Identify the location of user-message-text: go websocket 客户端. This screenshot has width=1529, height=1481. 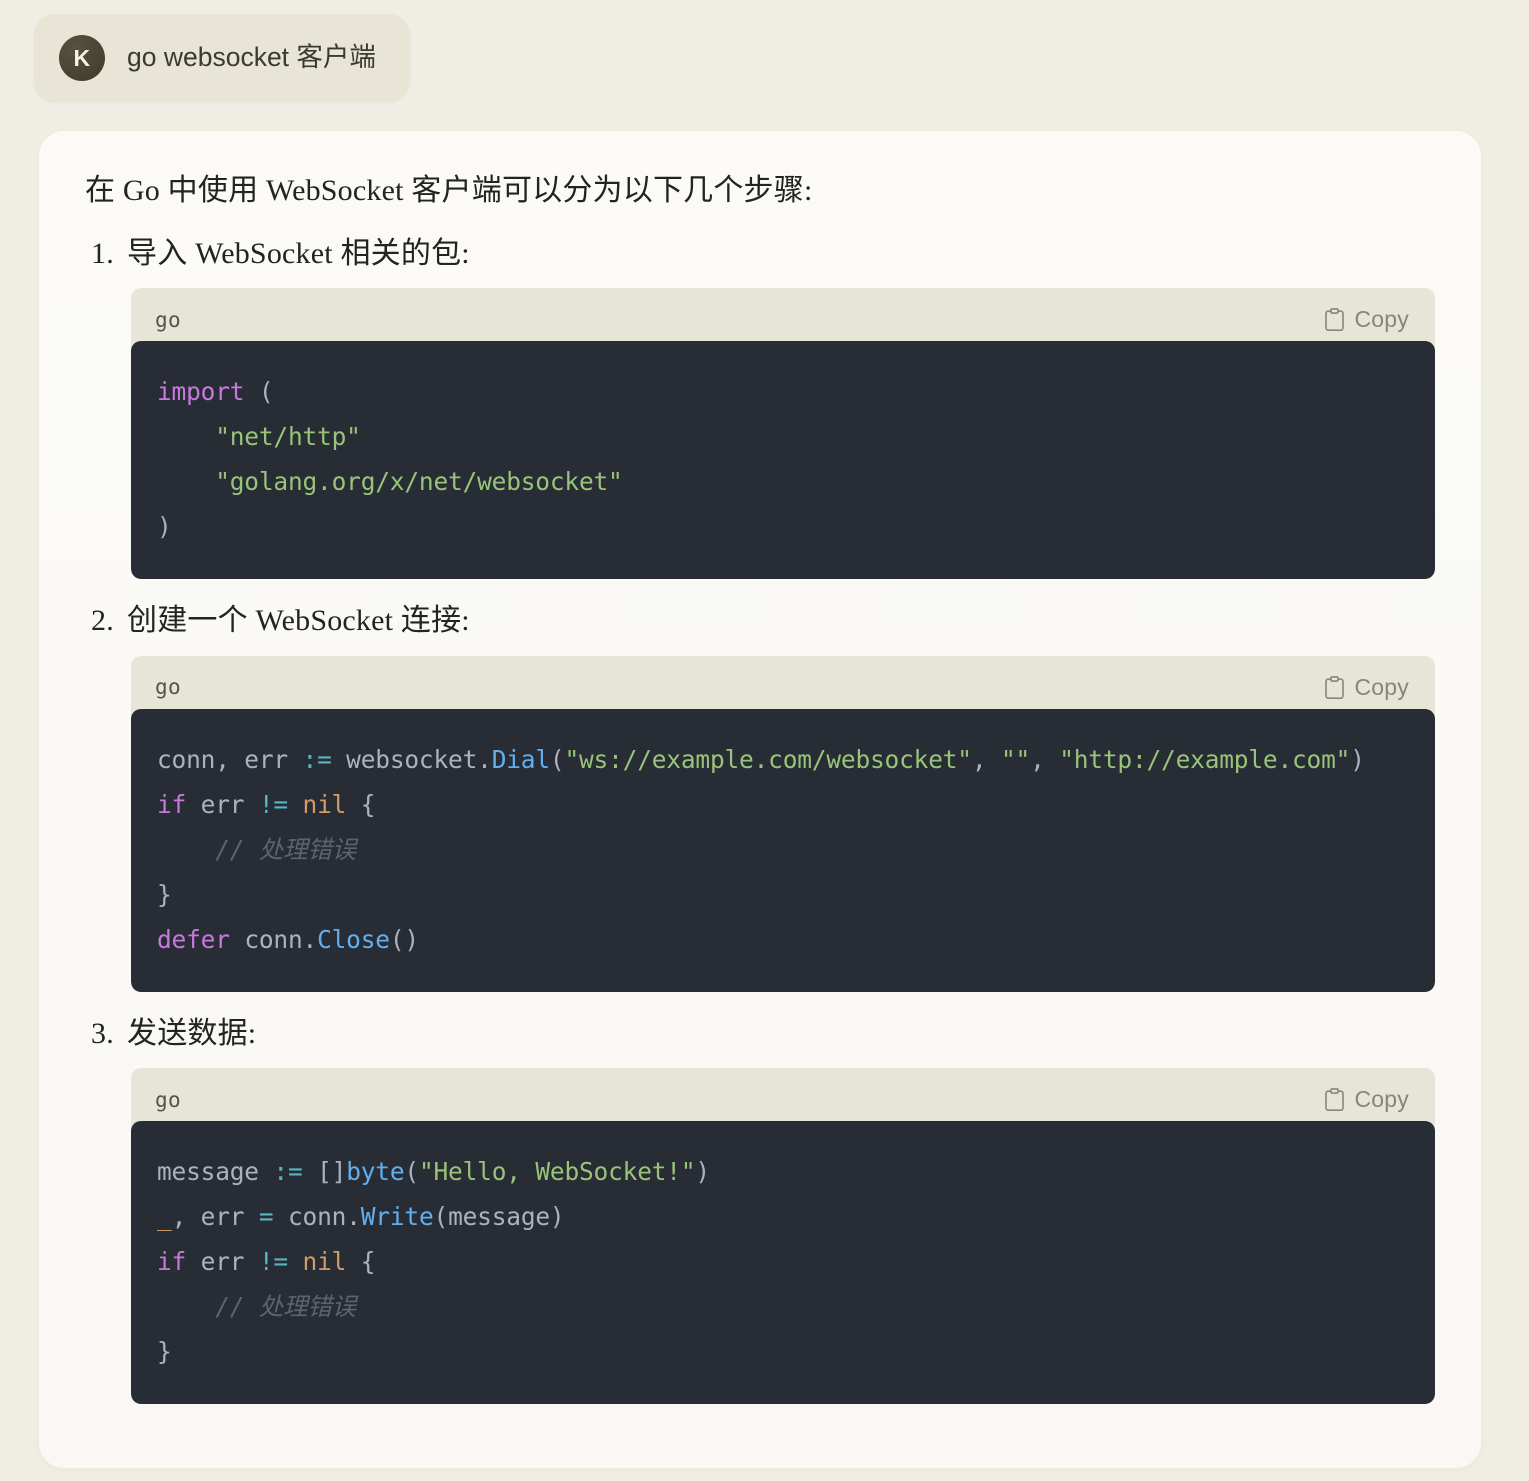
(251, 57).